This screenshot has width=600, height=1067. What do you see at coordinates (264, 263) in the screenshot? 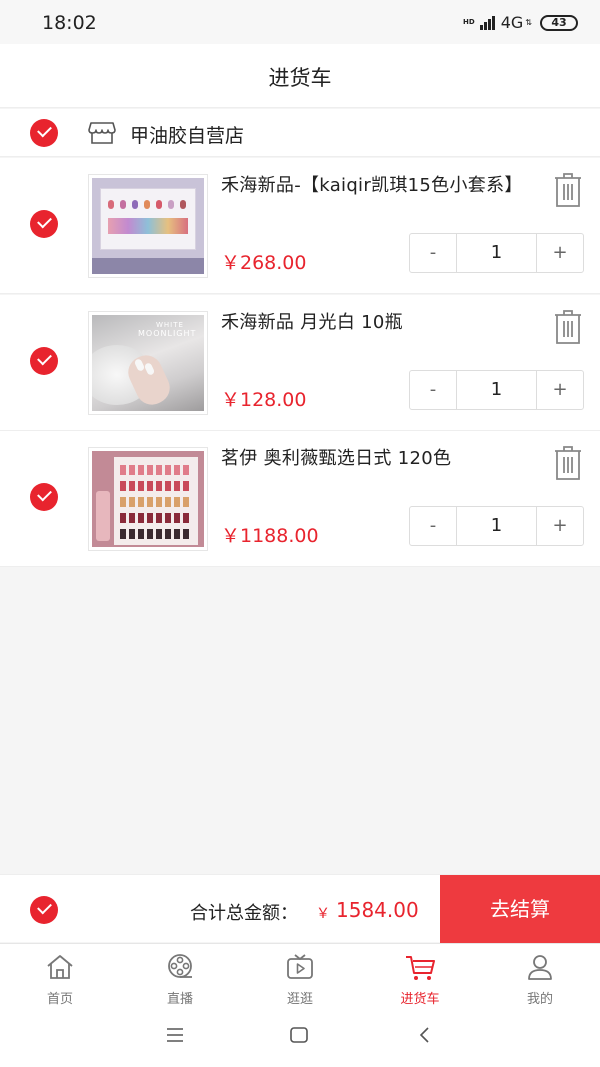
I see `item-price: ￥268.00` at bounding box center [264, 263].